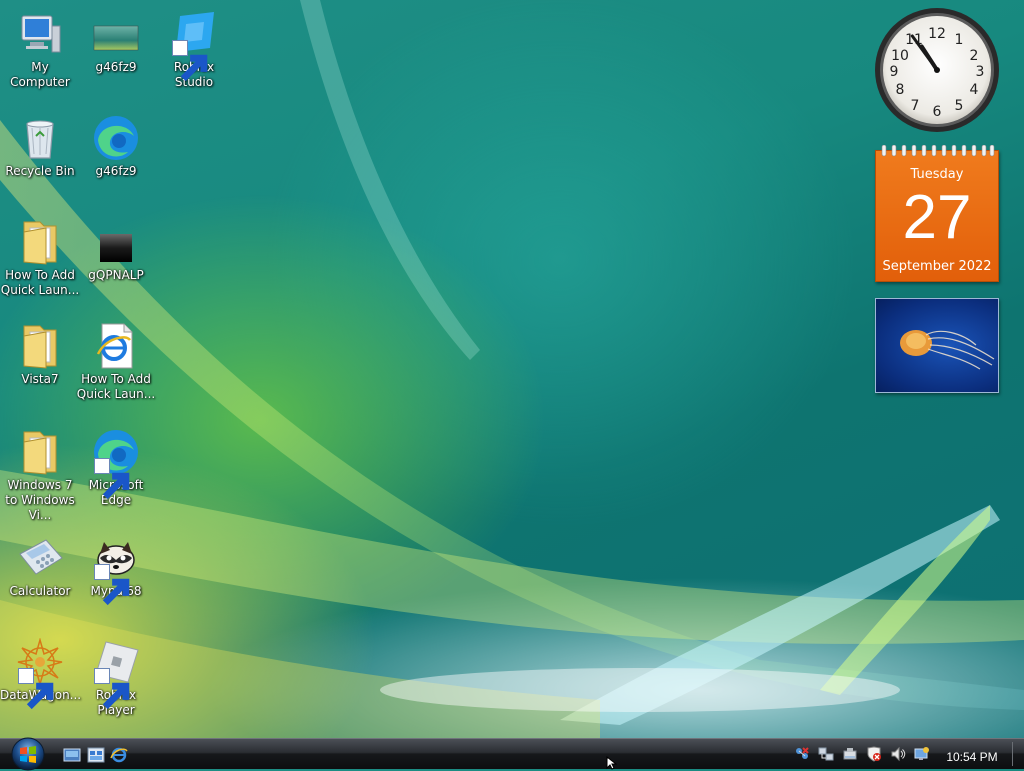 The width and height of the screenshot is (1024, 771). I want to click on desktop-icon-microsoft-edge: Microsoft Edge, so click(116, 468).